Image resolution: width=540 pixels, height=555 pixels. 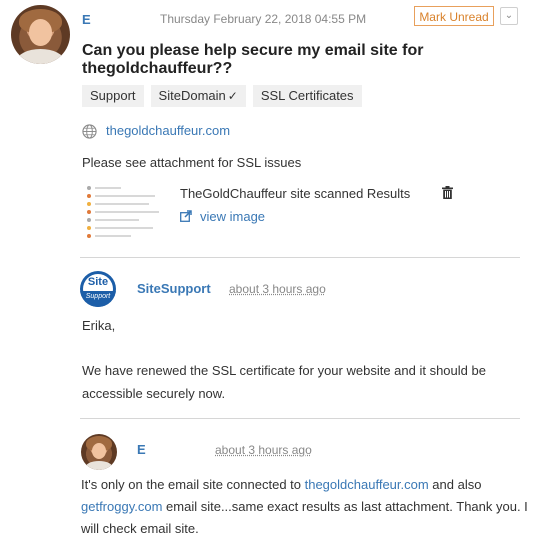 I want to click on tag-ssl-certificates: SSL Certificates, so click(x=307, y=96).